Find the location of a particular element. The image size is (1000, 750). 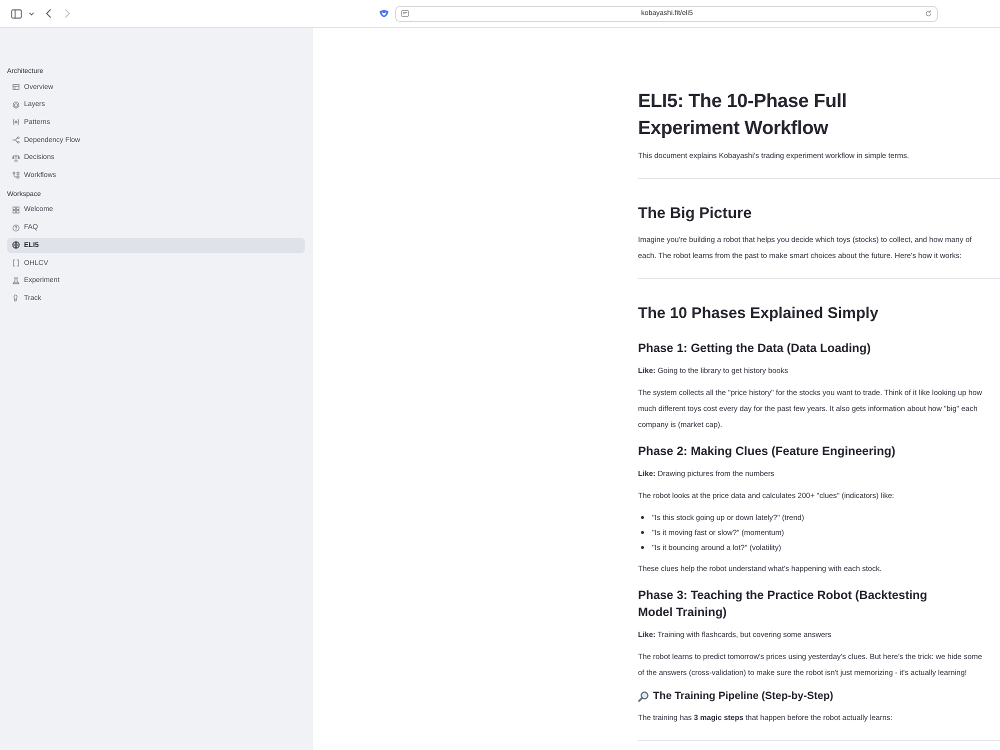

page-title: ELI5: The 10-Phase Full Experiment Workflow is located at coordinates (743, 115).